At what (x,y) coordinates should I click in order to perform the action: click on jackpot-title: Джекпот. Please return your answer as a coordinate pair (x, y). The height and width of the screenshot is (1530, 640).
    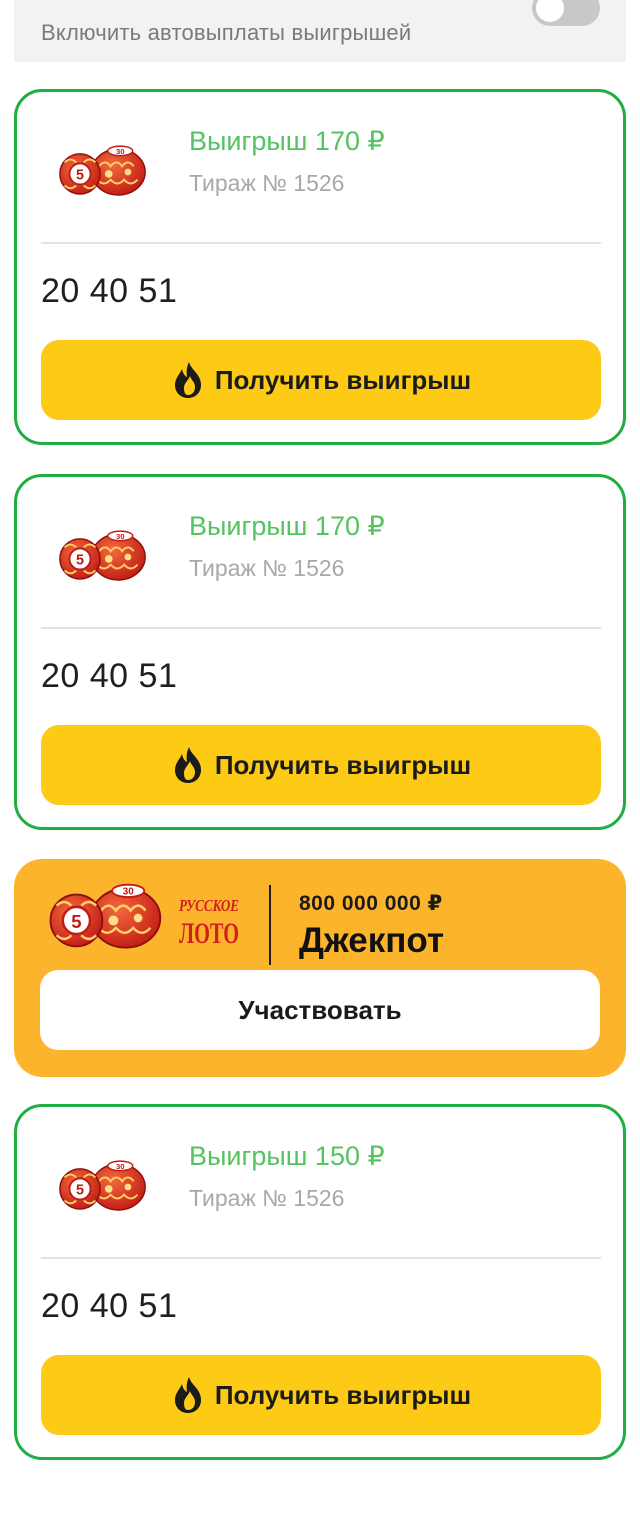
    Looking at the image, I should click on (372, 940).